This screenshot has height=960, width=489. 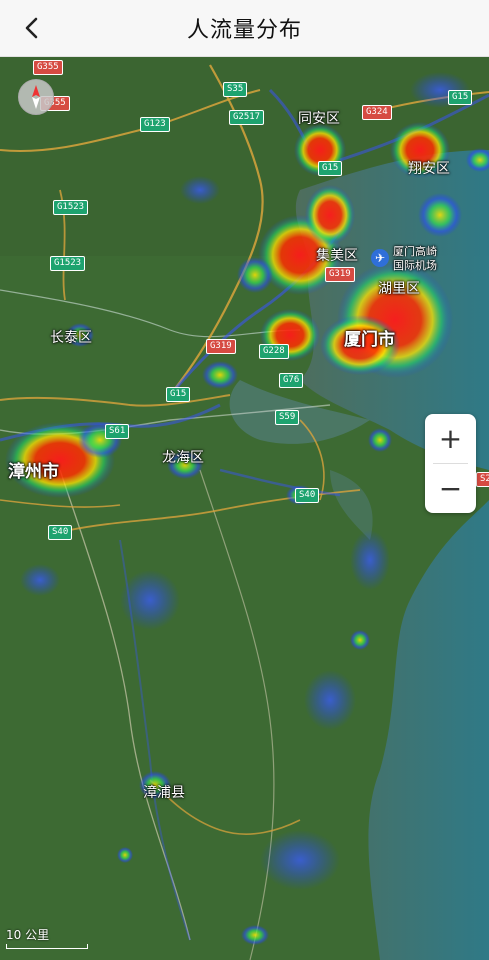 I want to click on page-title: 人流量分布, so click(x=244, y=30).